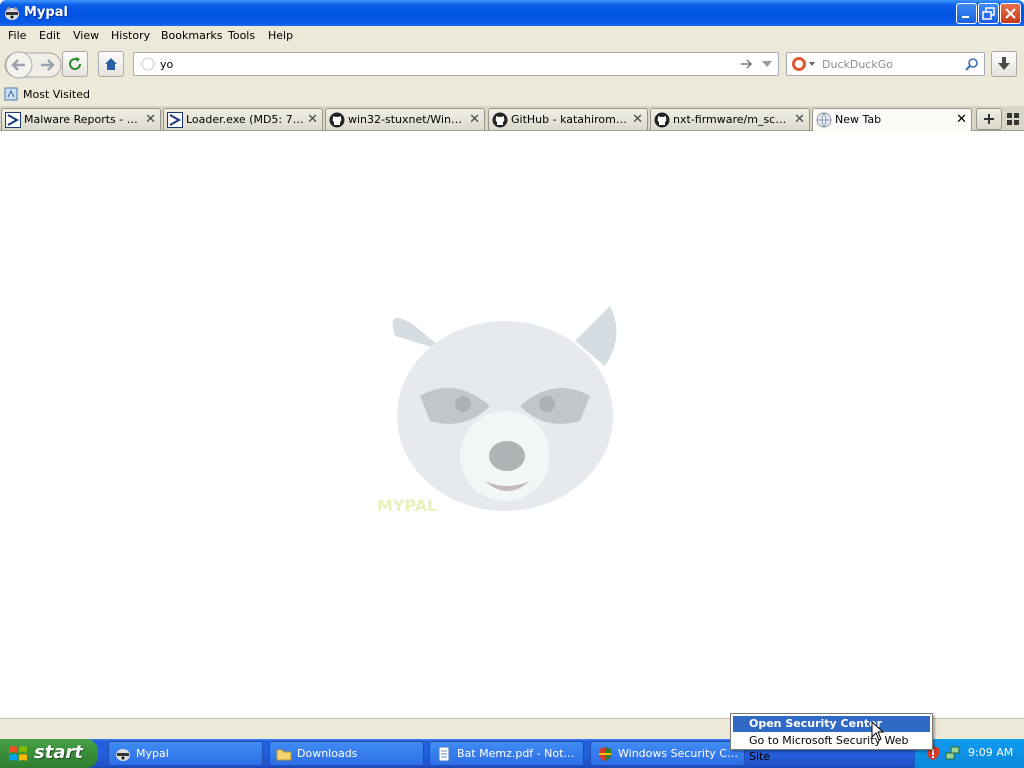  I want to click on downloads-button, so click(1004, 64).